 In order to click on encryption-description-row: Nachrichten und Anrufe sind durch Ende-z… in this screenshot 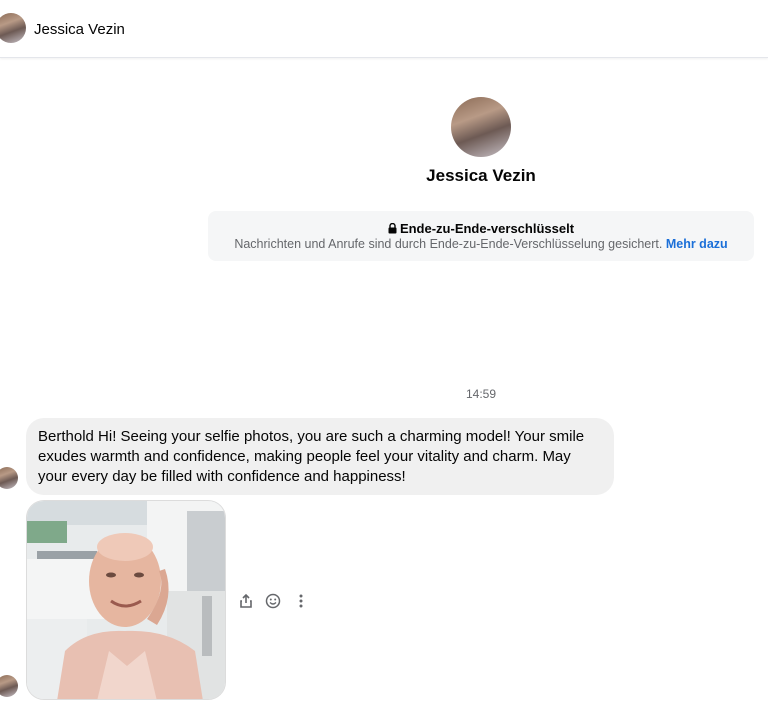, I will do `click(481, 244)`.